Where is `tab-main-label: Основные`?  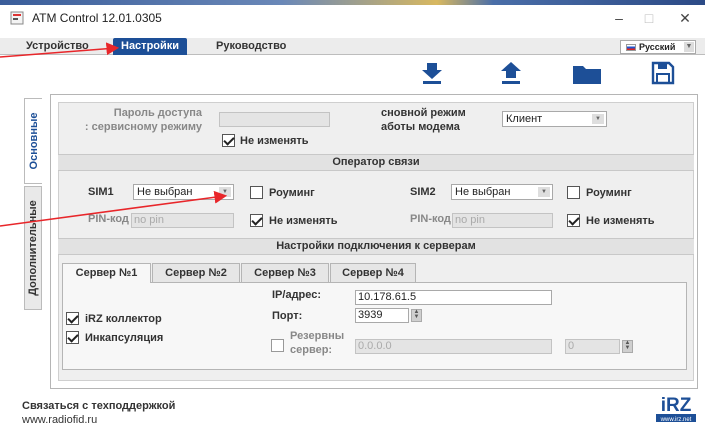 tab-main-label: Основные is located at coordinates (33, 141).